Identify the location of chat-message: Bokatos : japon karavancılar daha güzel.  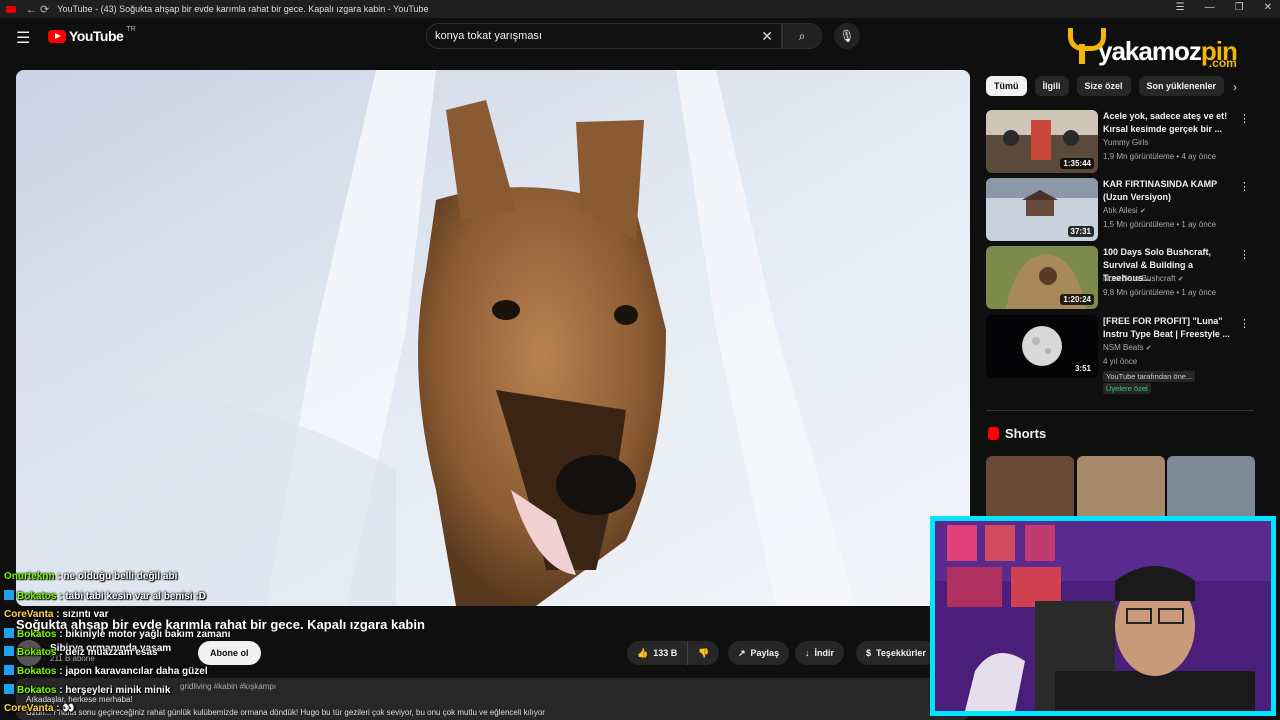
(106, 671).